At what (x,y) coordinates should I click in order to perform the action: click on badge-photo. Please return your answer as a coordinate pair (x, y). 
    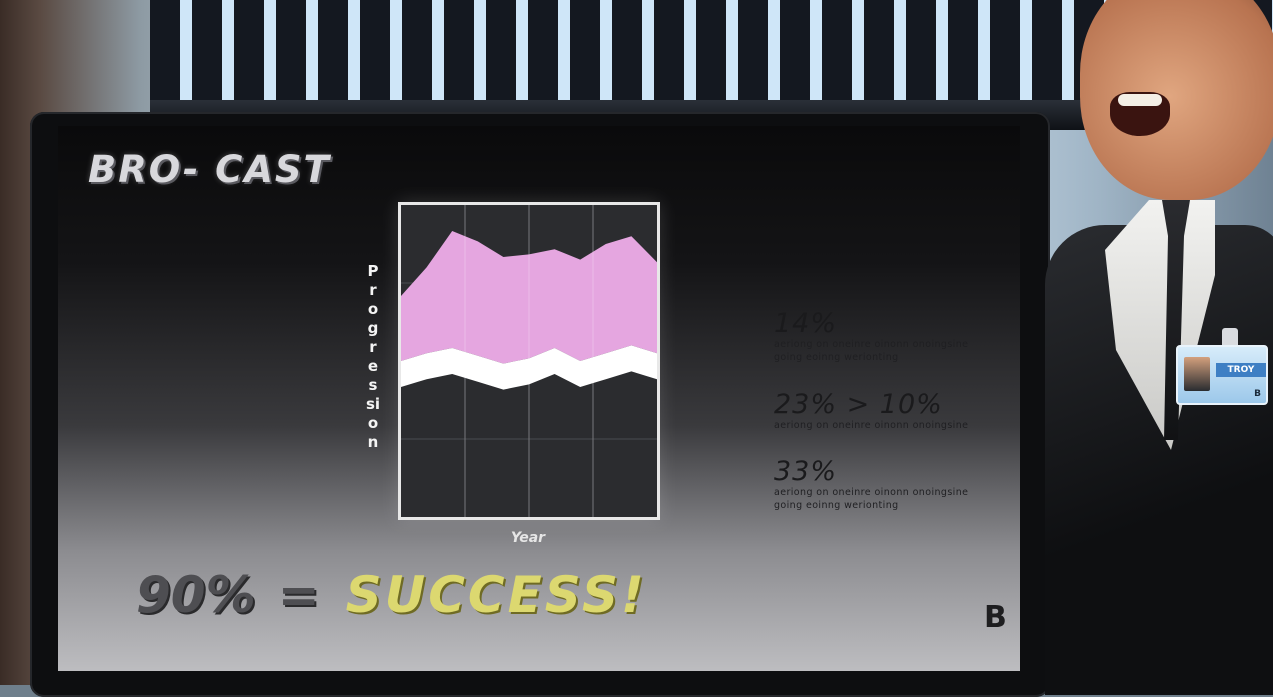
    Looking at the image, I should click on (1197, 374).